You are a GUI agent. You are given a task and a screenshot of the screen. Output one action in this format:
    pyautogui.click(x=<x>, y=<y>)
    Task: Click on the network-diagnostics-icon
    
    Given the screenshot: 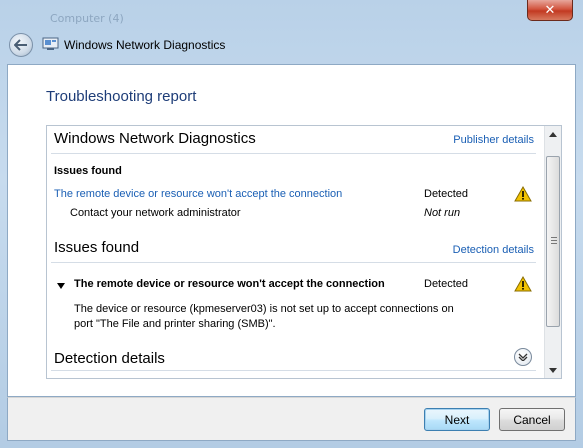 What is the action you would take?
    pyautogui.click(x=50, y=43)
    